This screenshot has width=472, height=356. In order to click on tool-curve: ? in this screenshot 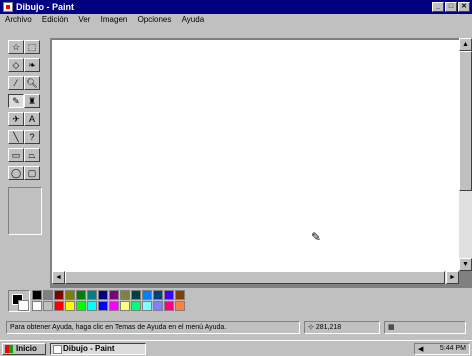, I will do `click(32, 137)`.